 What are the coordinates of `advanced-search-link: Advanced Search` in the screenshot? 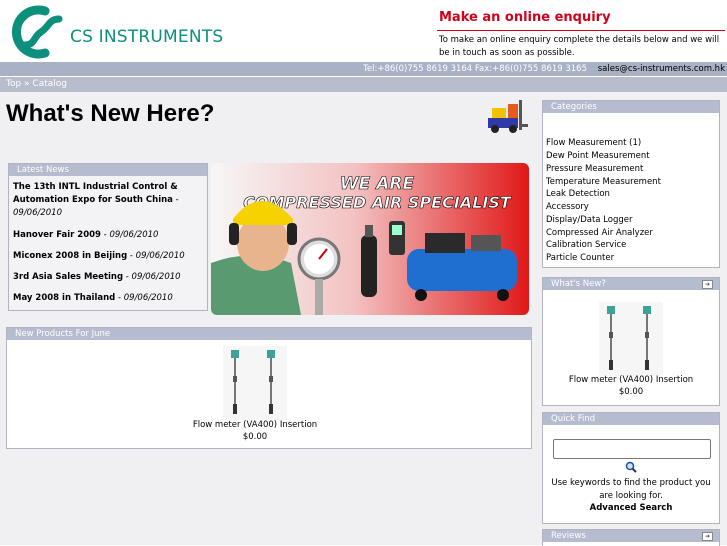 It's located at (631, 508).